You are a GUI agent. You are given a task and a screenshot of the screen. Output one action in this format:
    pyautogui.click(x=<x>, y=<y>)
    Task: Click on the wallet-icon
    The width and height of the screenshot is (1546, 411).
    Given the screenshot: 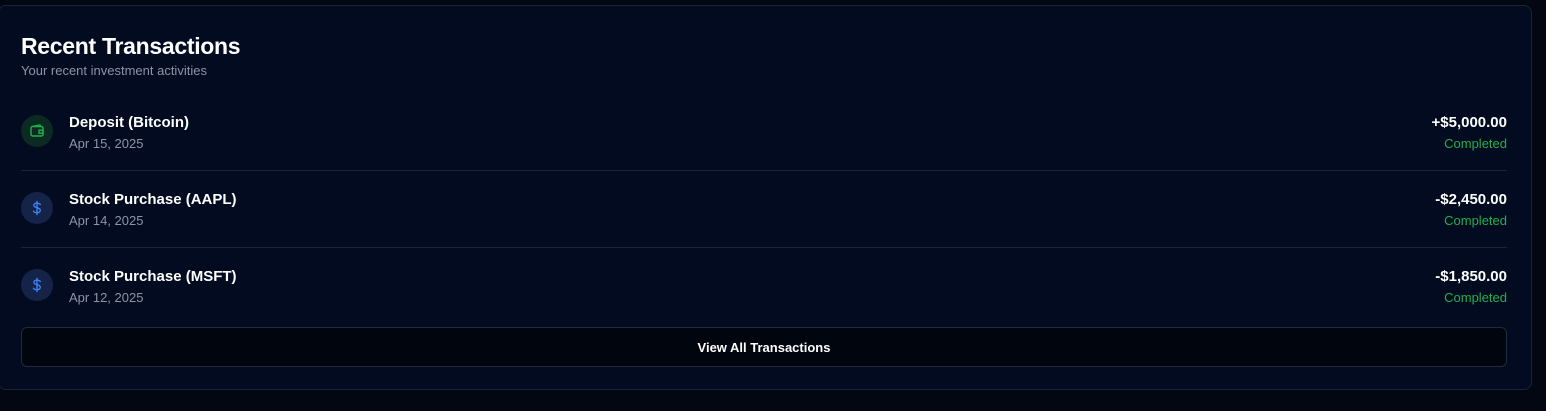 What is the action you would take?
    pyautogui.click(x=37, y=131)
    